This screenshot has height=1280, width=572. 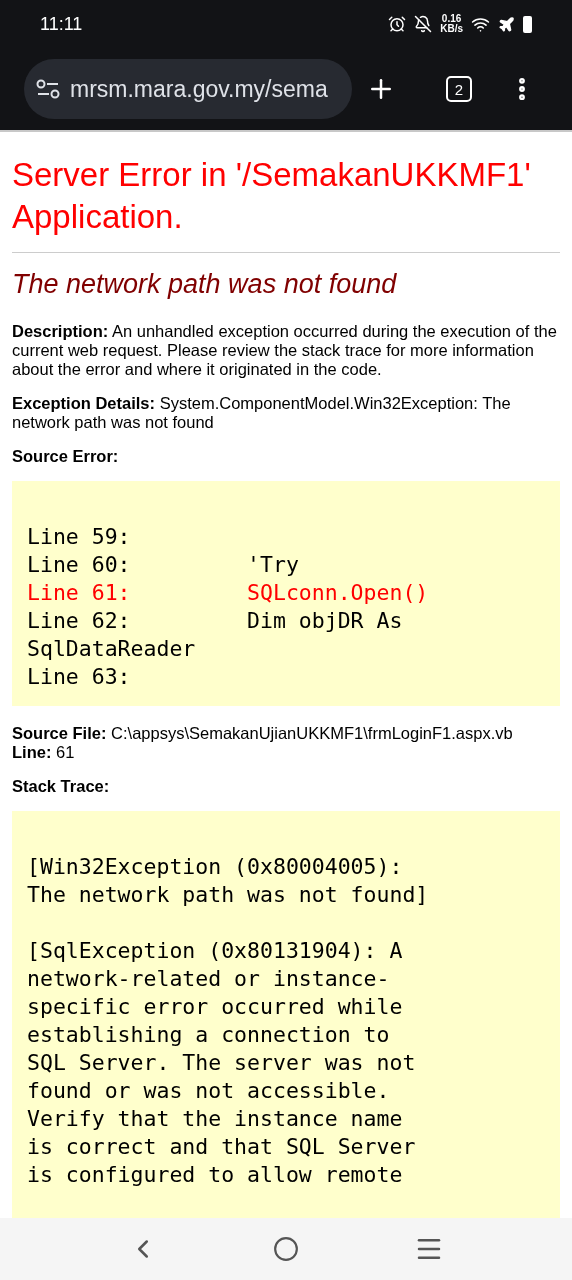 I want to click on error-subtitle: The network path was not found, so click(x=205, y=284).